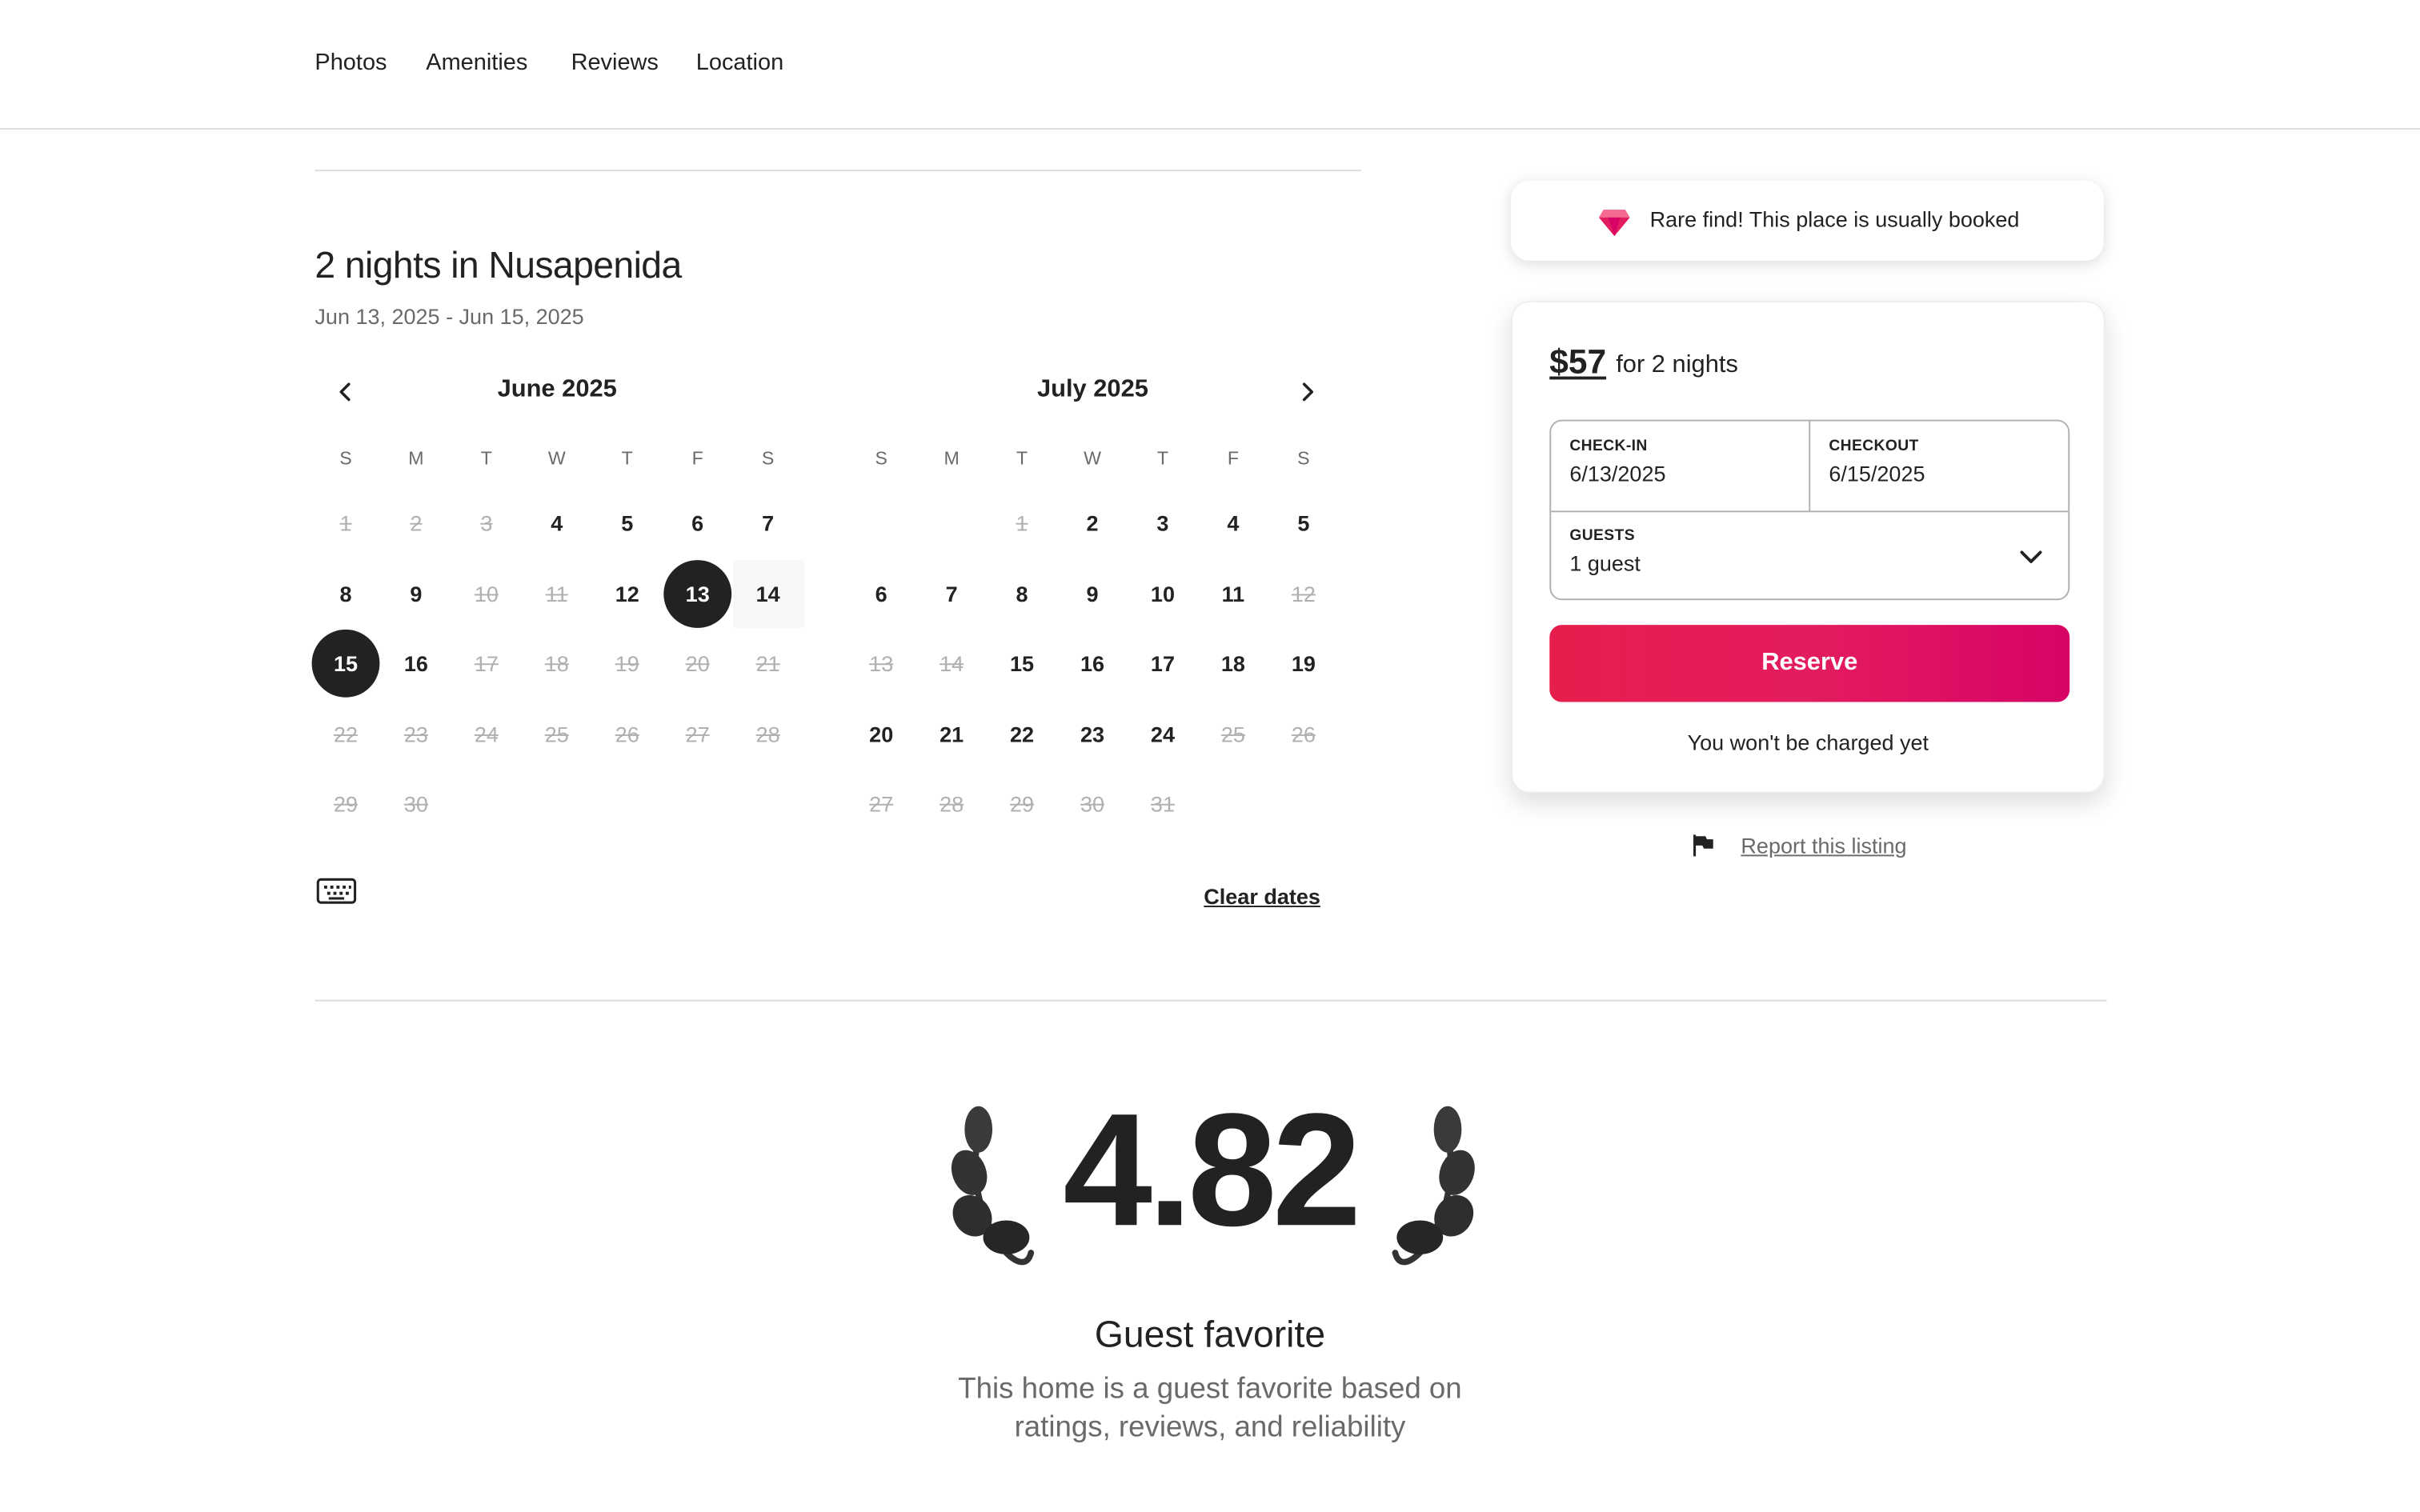 The width and height of the screenshot is (2420, 1512). What do you see at coordinates (1162, 804) in the screenshot?
I see `calendar-day: 31` at bounding box center [1162, 804].